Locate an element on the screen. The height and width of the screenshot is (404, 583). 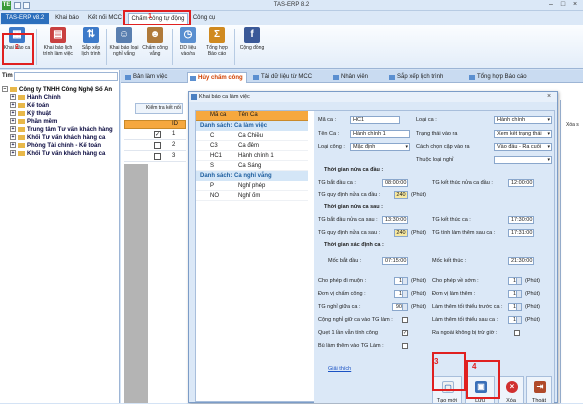
tg-tinh-them-input: 17:31:00 is located at coordinates (521, 233).